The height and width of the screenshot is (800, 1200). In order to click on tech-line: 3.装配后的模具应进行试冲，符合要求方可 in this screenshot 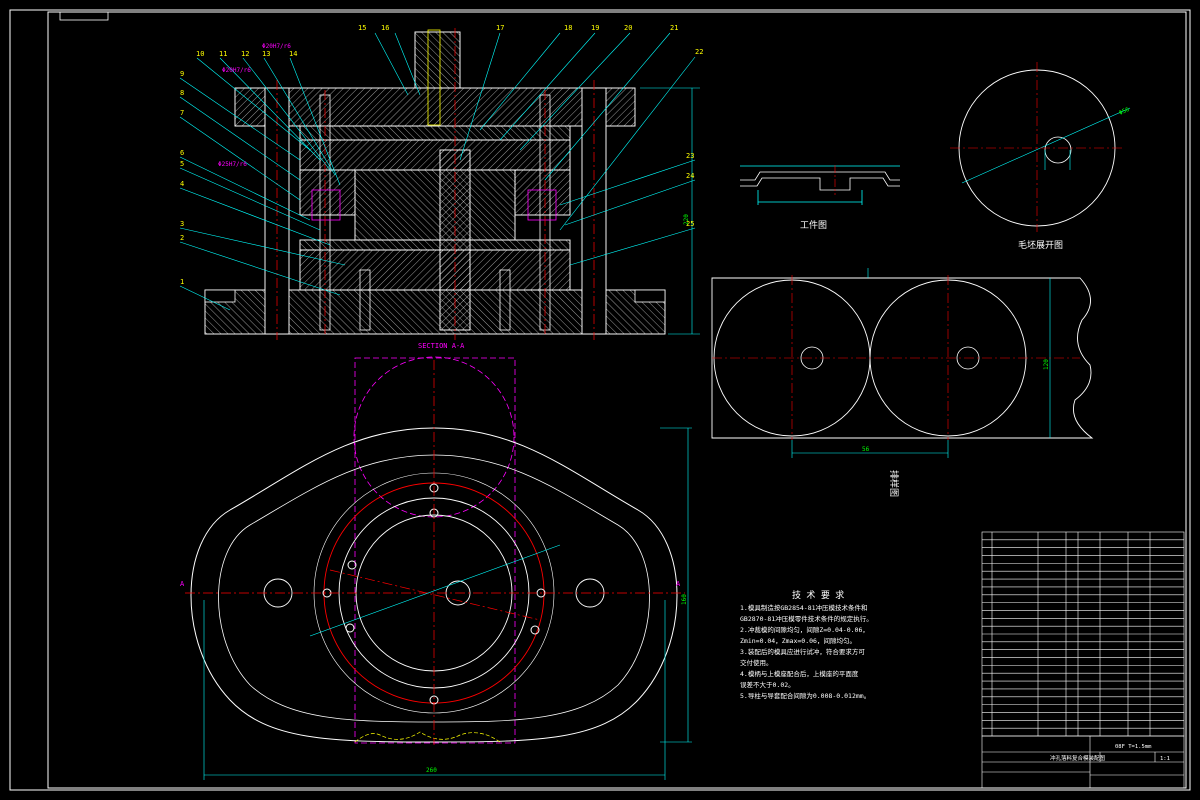, I will do `click(802, 651)`.